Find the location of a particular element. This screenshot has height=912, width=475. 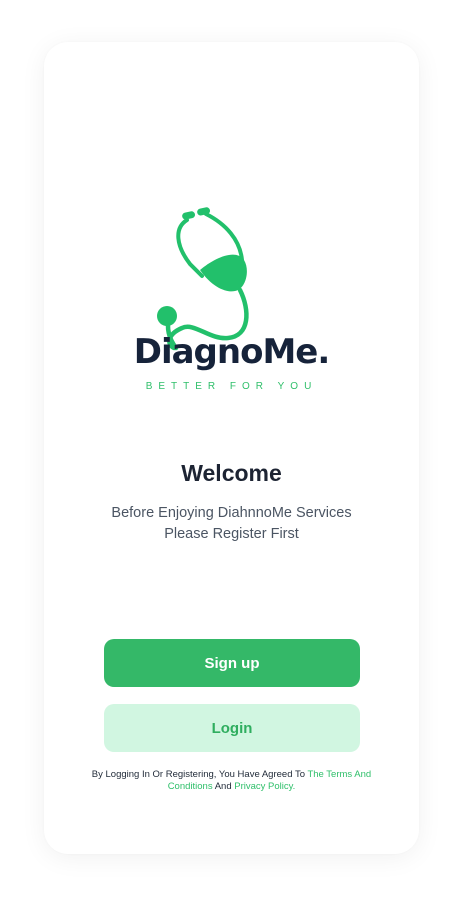

brand-tagline: BETTER FOR YOU is located at coordinates (231, 386).